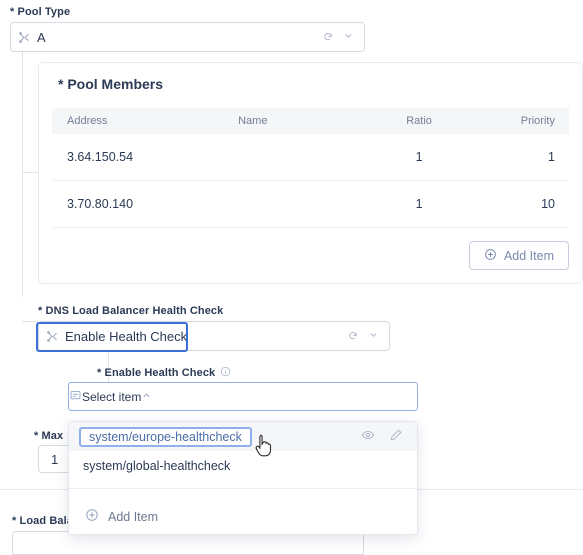 Image resolution: width=583 pixels, height=555 pixels. I want to click on pencil-icon, so click(396, 436).